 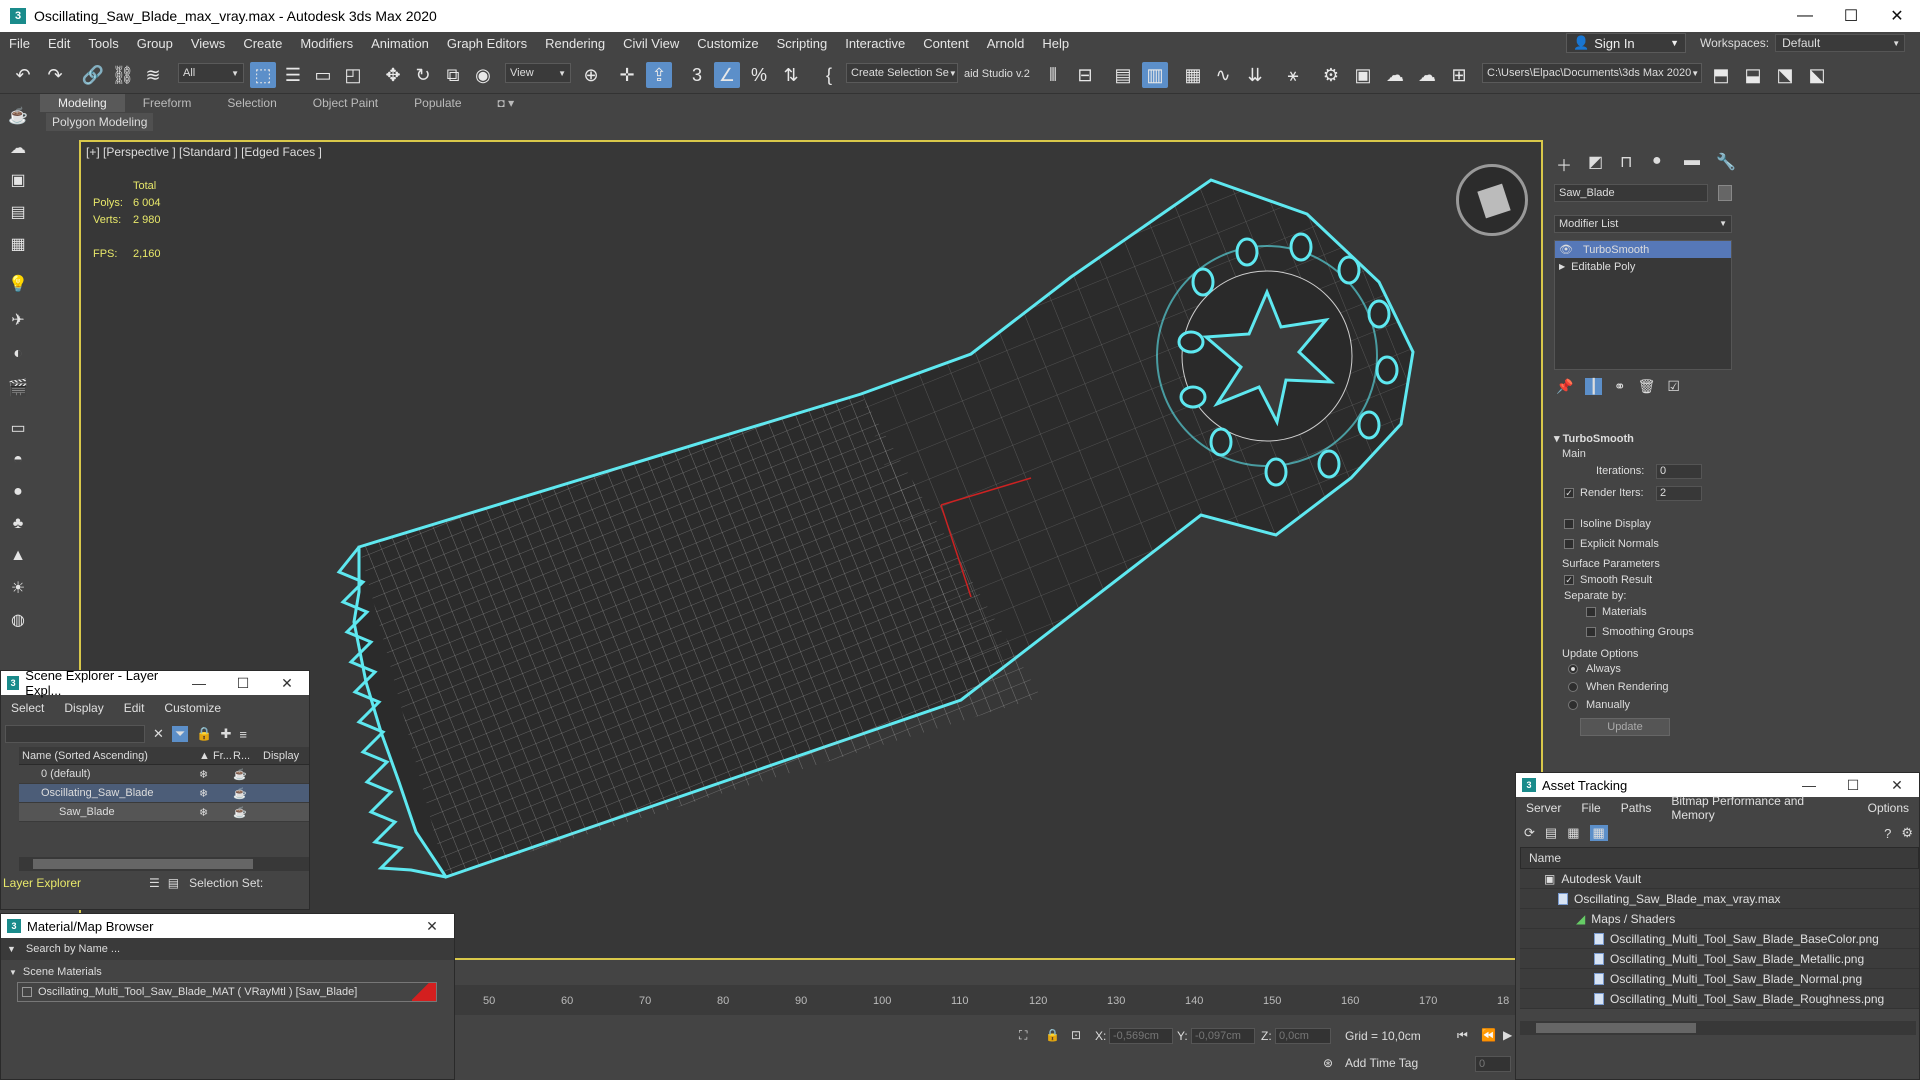 I want to click on menu-graph-editors: Graph Editors, so click(x=487, y=43).